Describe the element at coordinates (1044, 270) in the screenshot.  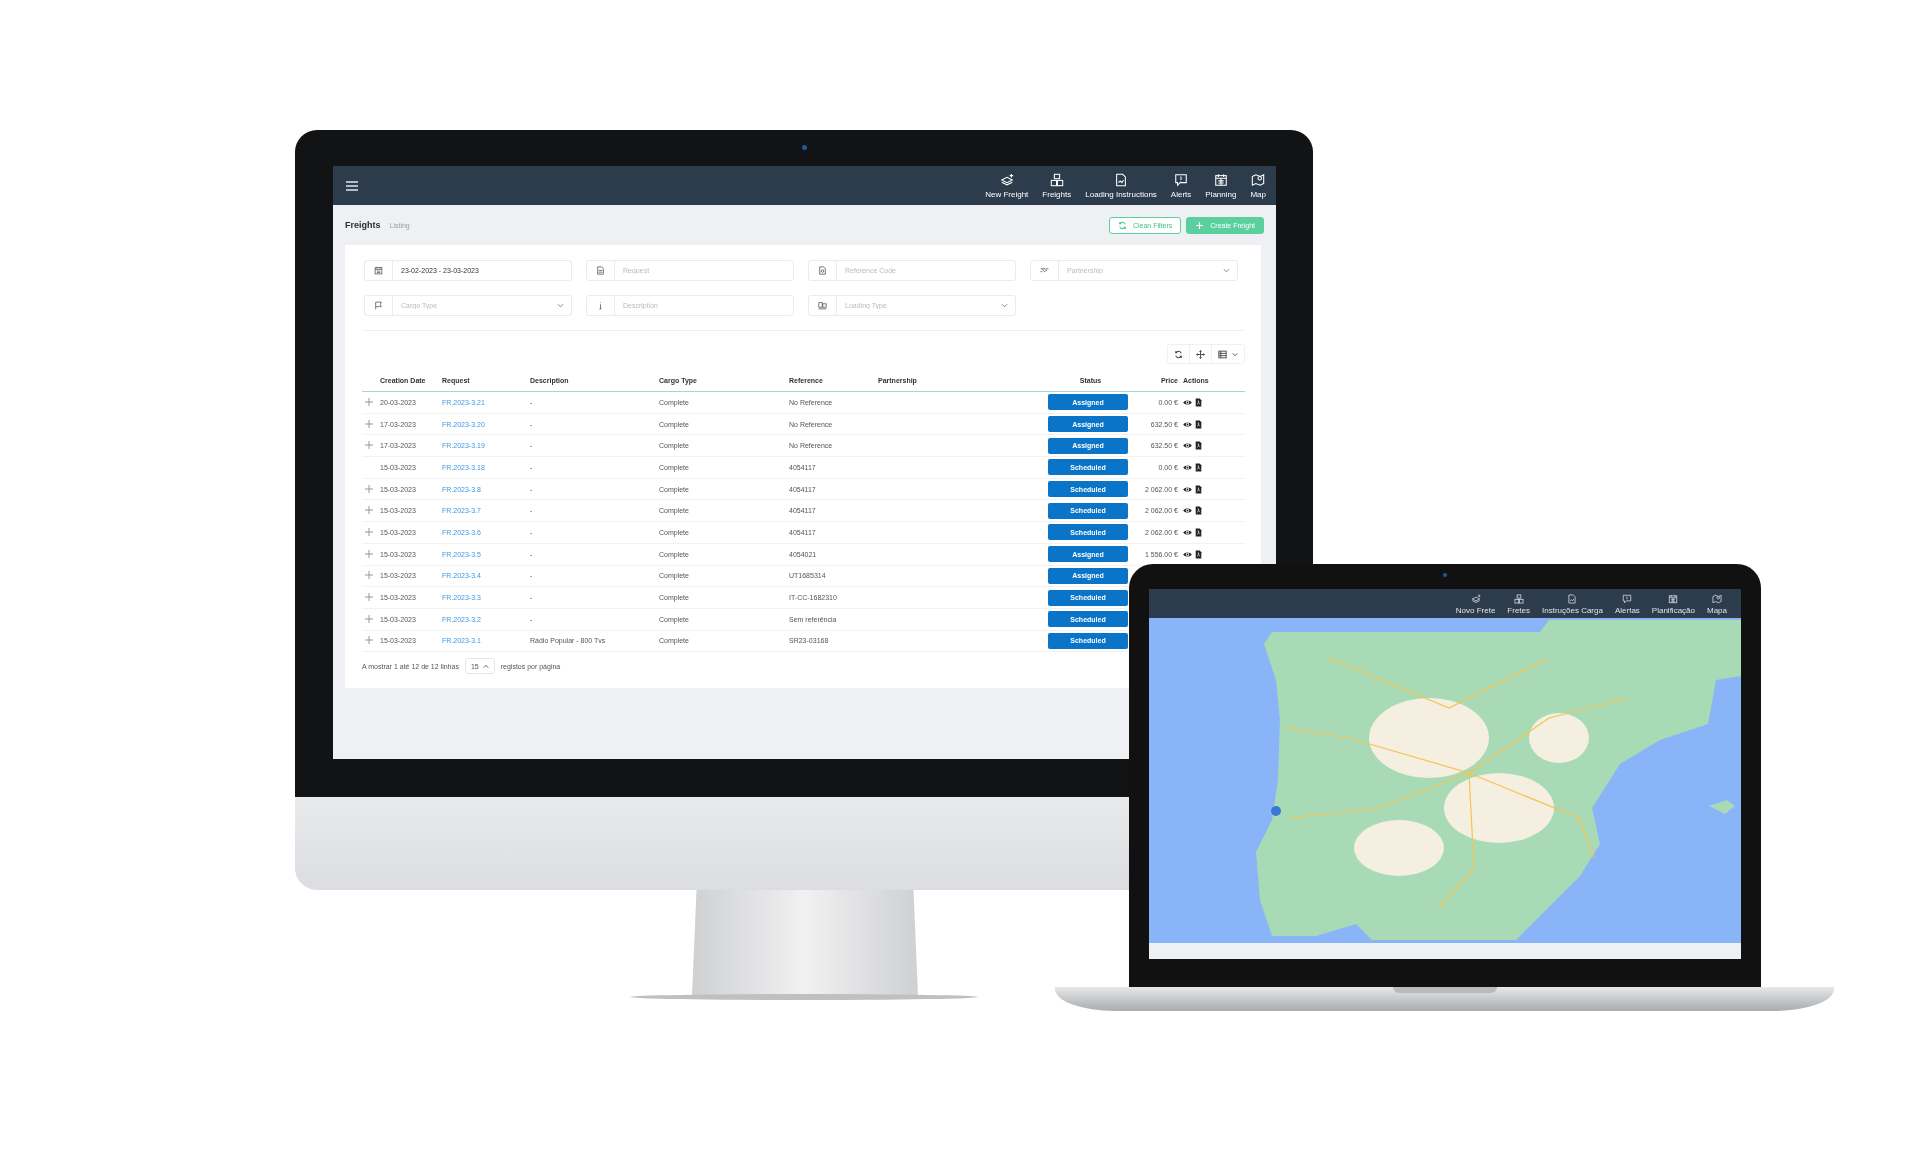
I see `handshake-icon` at that location.